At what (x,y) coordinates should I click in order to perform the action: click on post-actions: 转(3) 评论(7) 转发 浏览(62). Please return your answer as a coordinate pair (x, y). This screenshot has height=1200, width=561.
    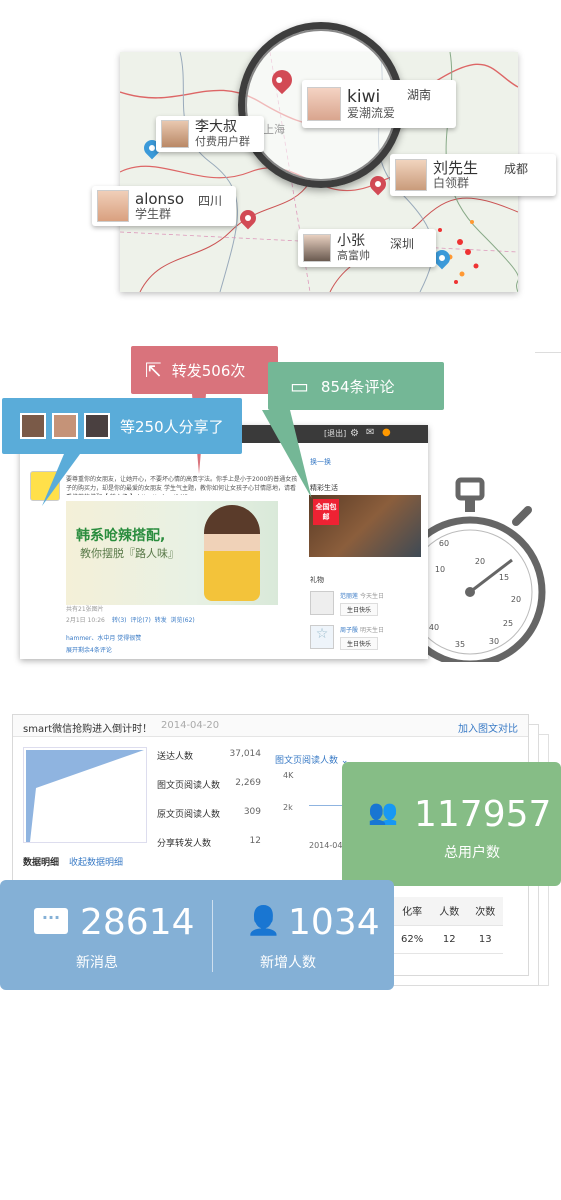
    Looking at the image, I should click on (153, 619).